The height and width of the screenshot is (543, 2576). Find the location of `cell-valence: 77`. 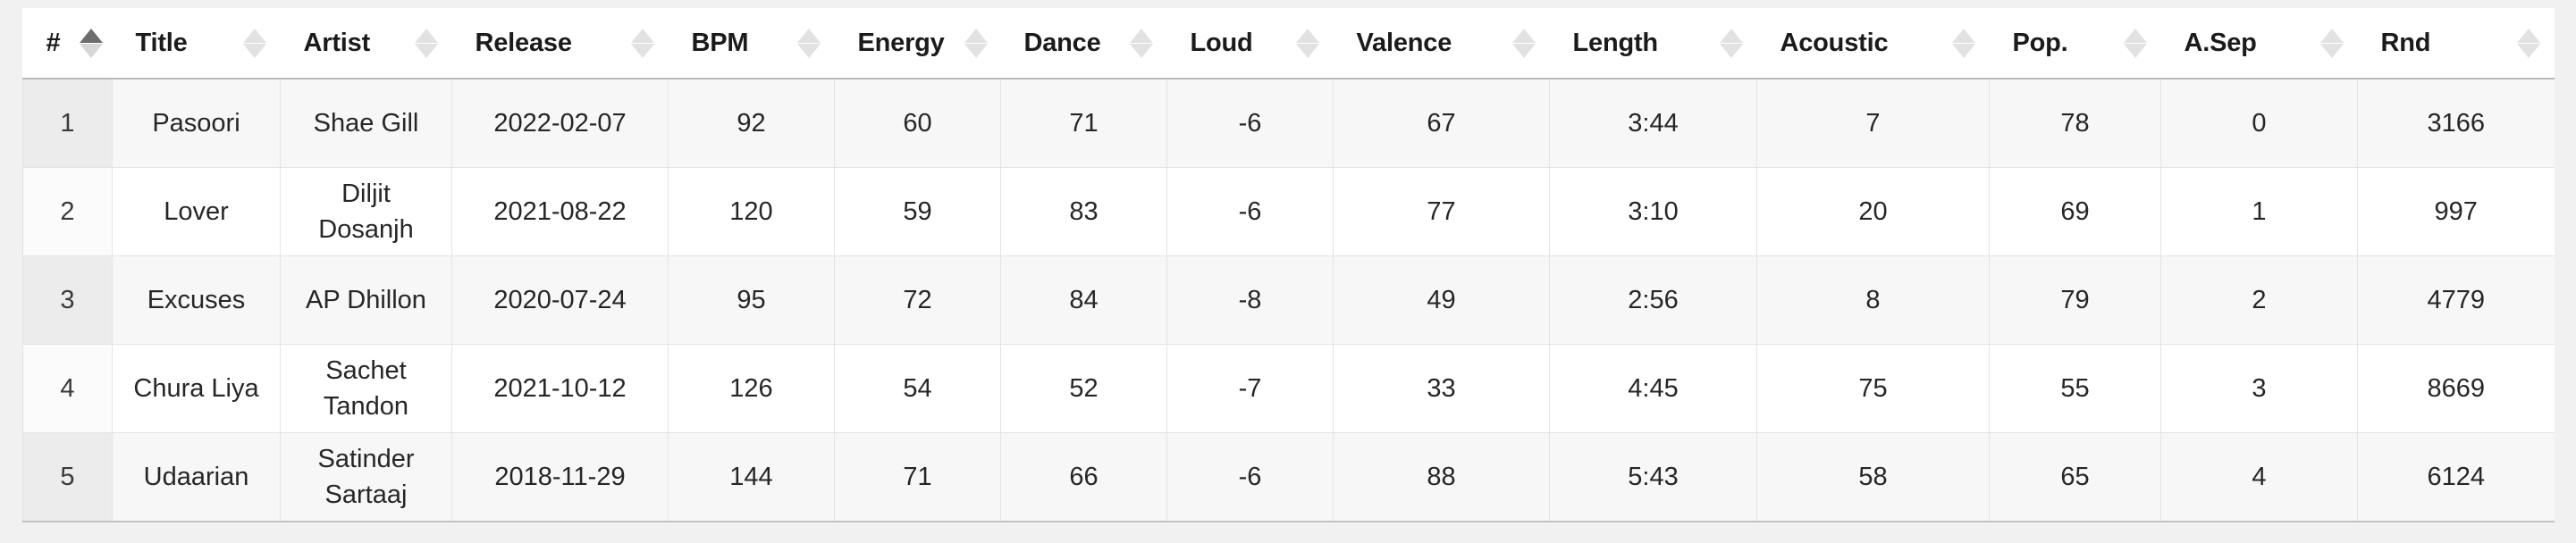

cell-valence: 77 is located at coordinates (1442, 211).